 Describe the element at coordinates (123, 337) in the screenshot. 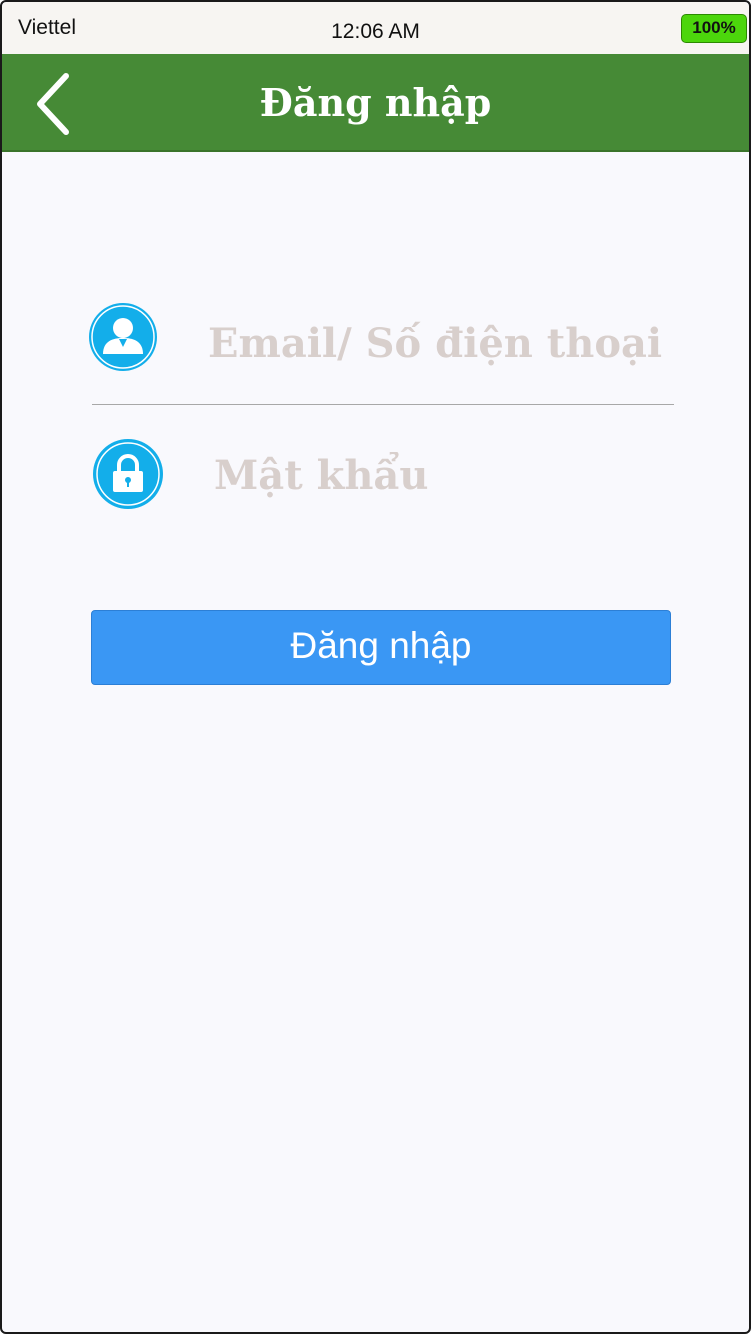

I see `user-icon` at that location.